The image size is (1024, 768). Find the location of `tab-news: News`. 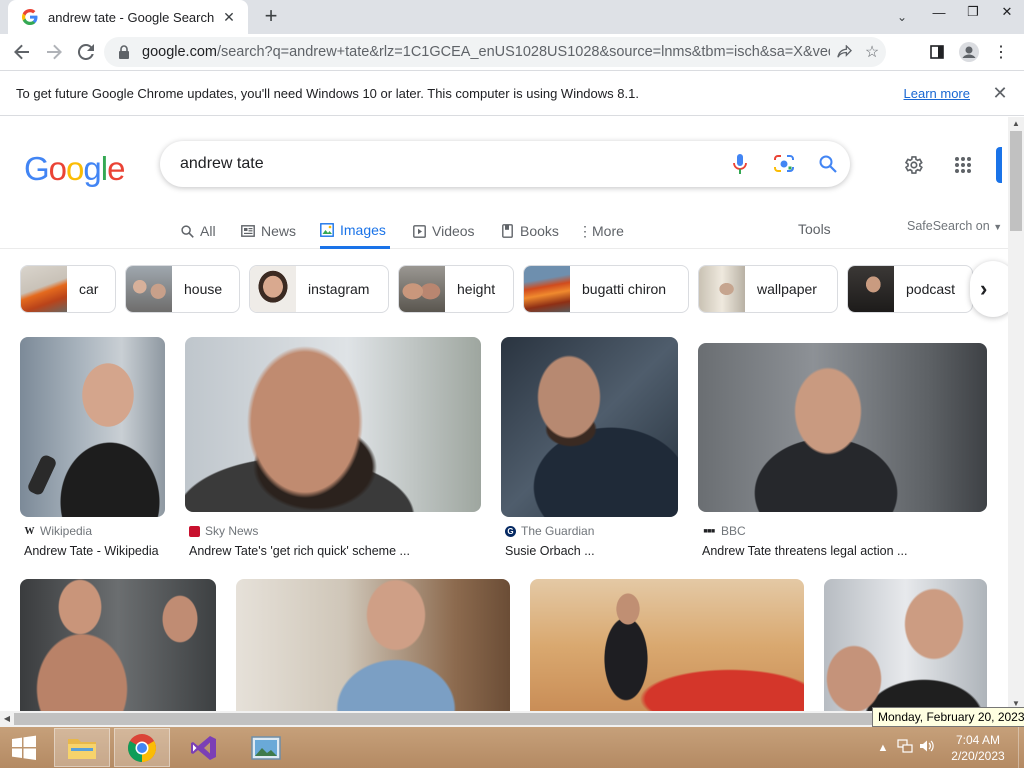

tab-news: News is located at coordinates (268, 231).